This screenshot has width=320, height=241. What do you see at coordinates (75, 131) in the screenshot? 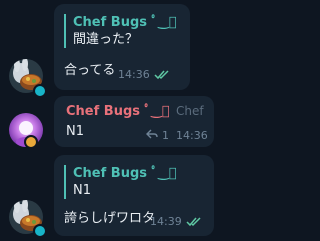
I see `message-text: N1` at bounding box center [75, 131].